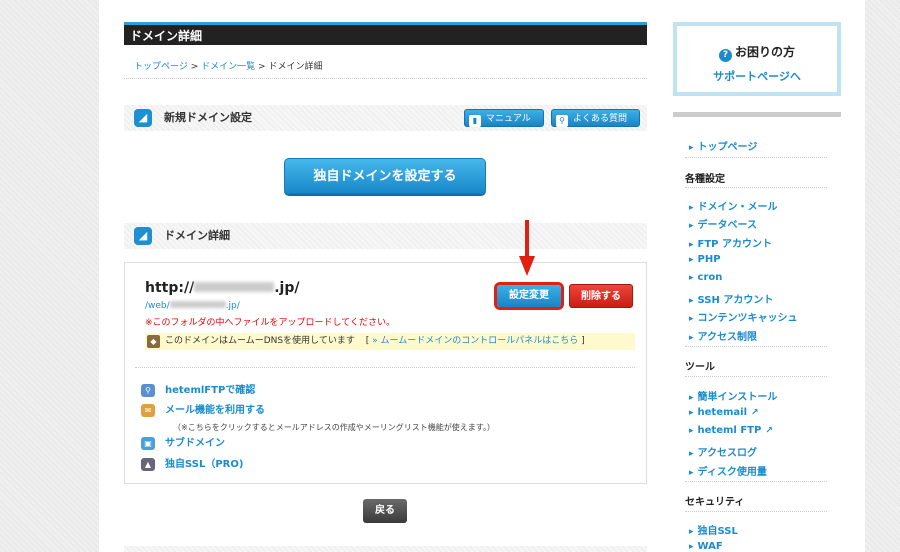 Image resolution: width=900 pixels, height=552 pixels. Describe the element at coordinates (723, 335) in the screenshot. I see `sidebar-item-access-restriction: アクセス制限` at that location.